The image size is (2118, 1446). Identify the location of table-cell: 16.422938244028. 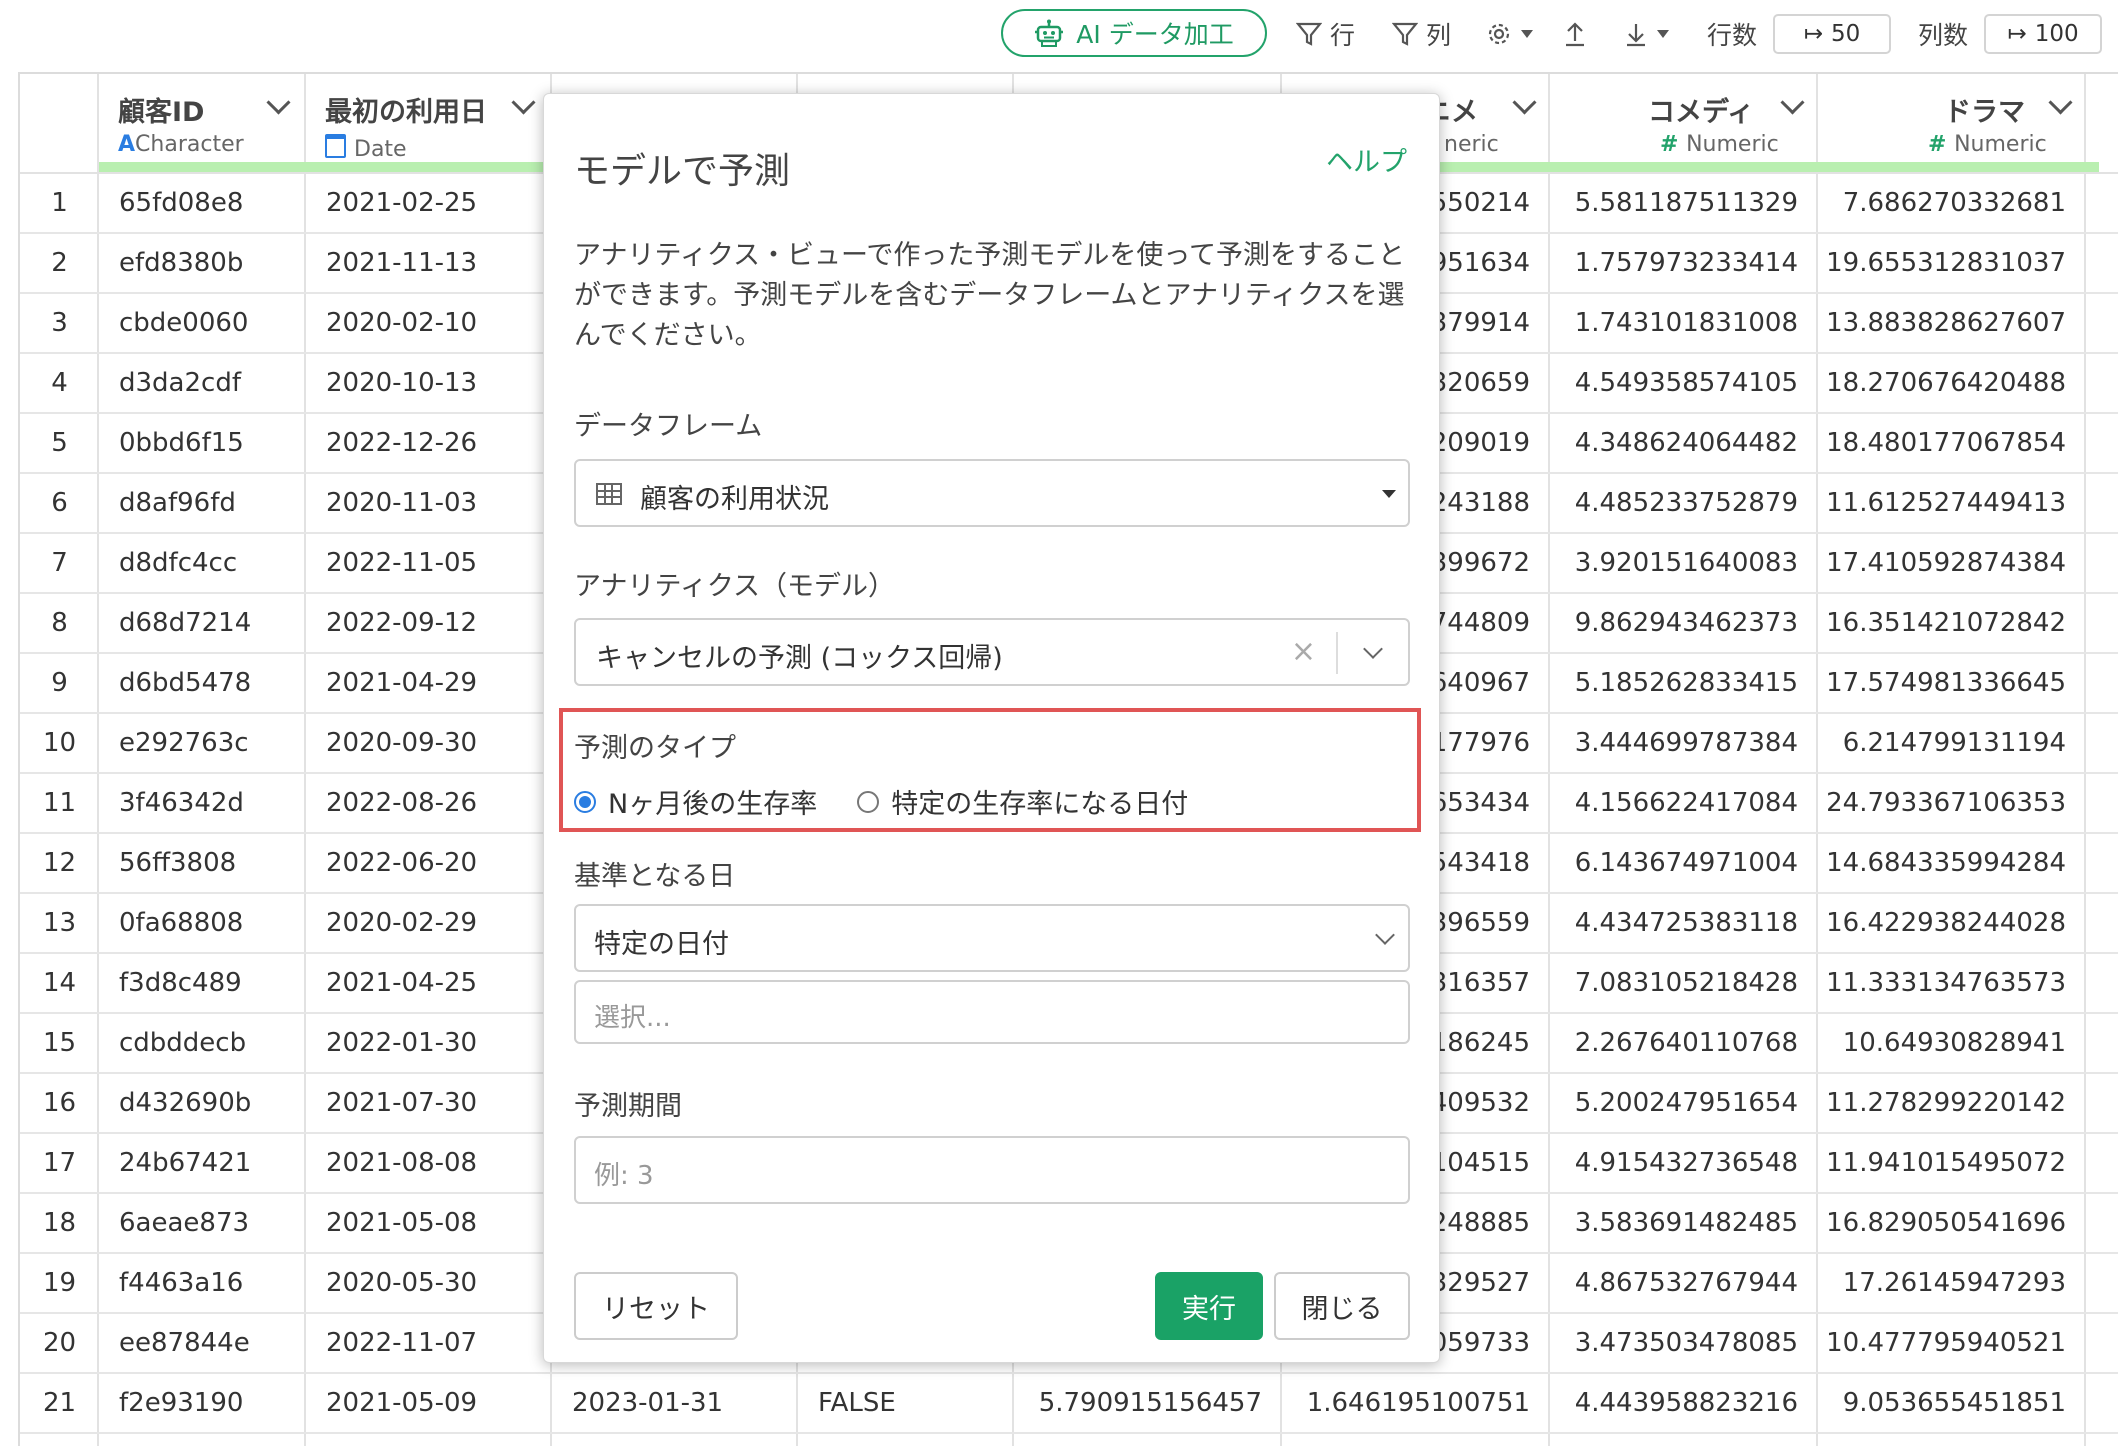
(1942, 923).